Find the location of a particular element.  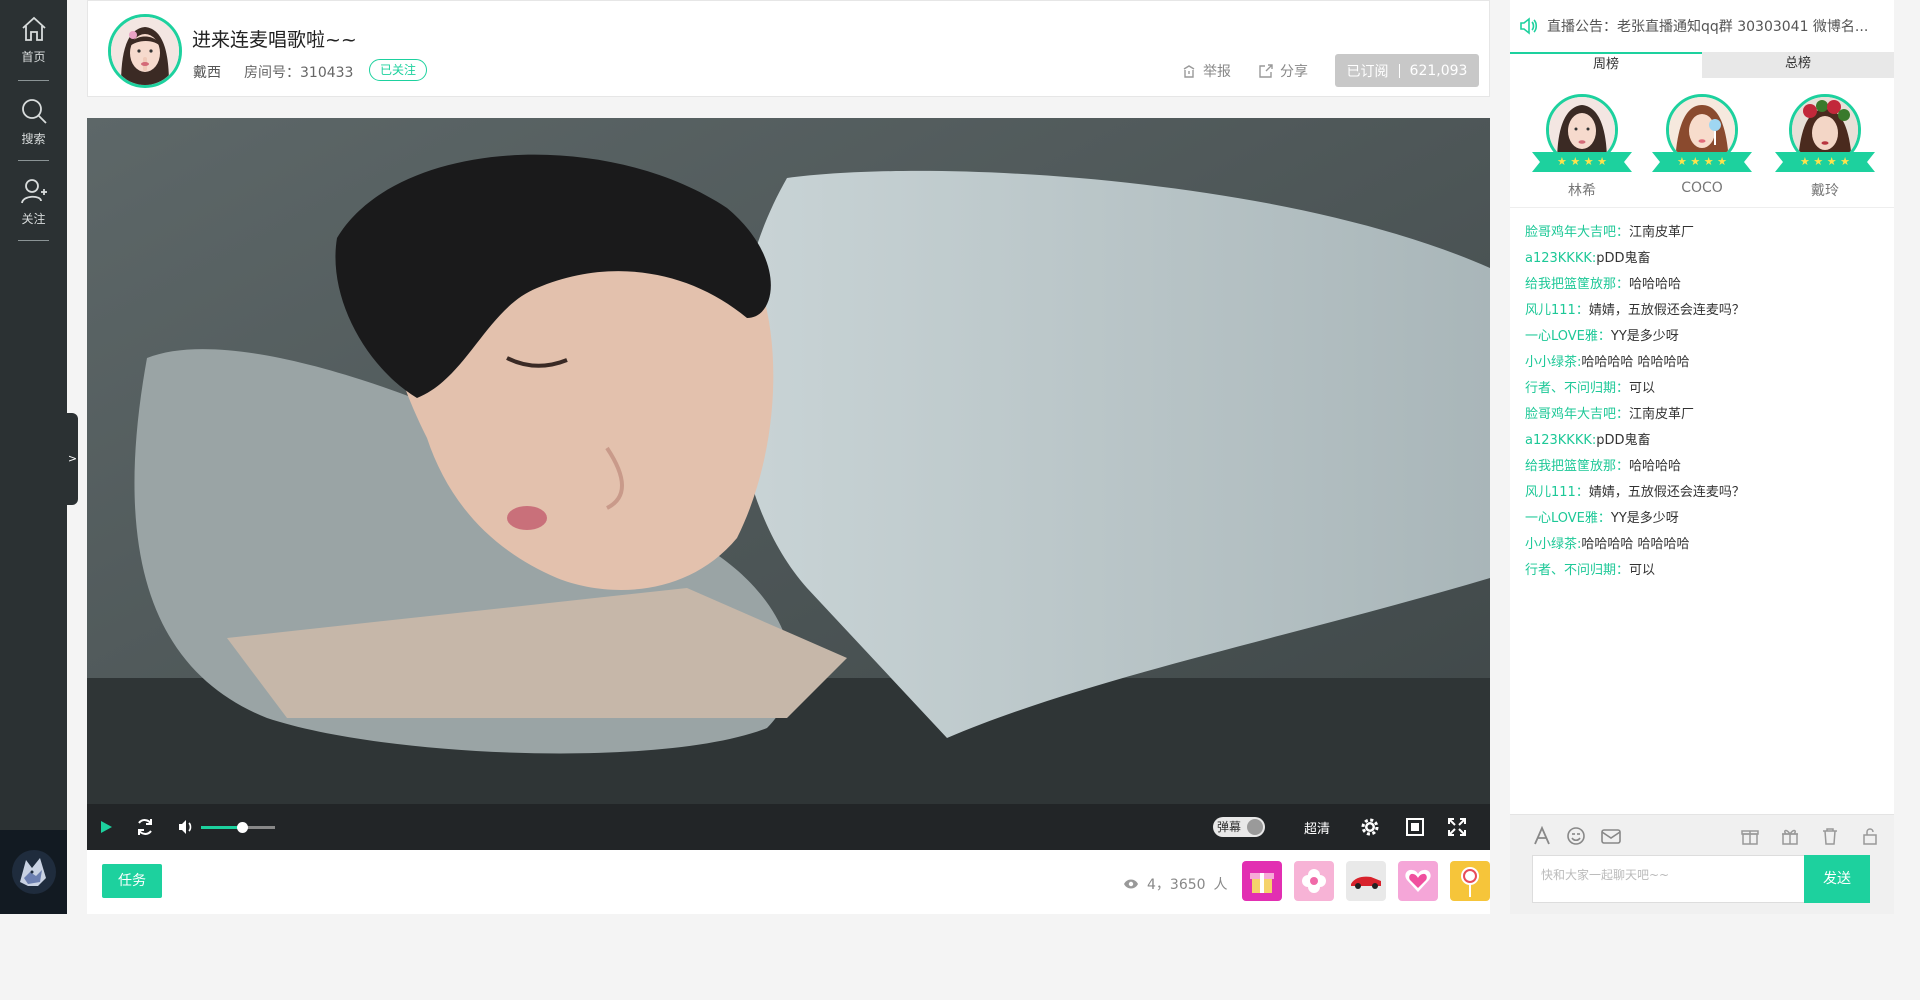

refresh-icon is located at coordinates (145, 827).